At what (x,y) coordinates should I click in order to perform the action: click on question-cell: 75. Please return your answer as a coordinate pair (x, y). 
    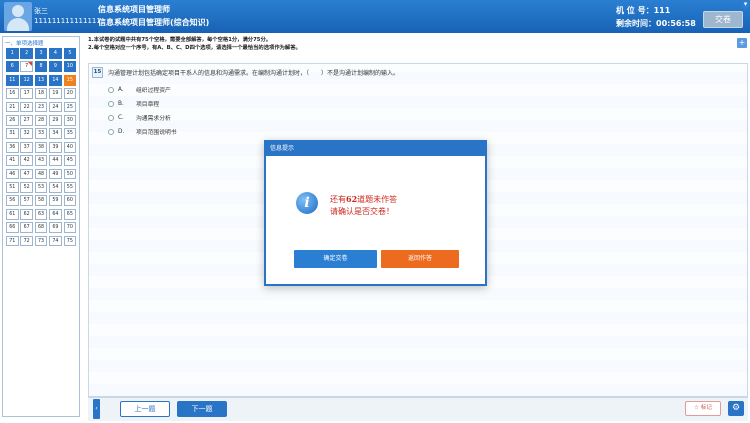
    Looking at the image, I should click on (70, 241).